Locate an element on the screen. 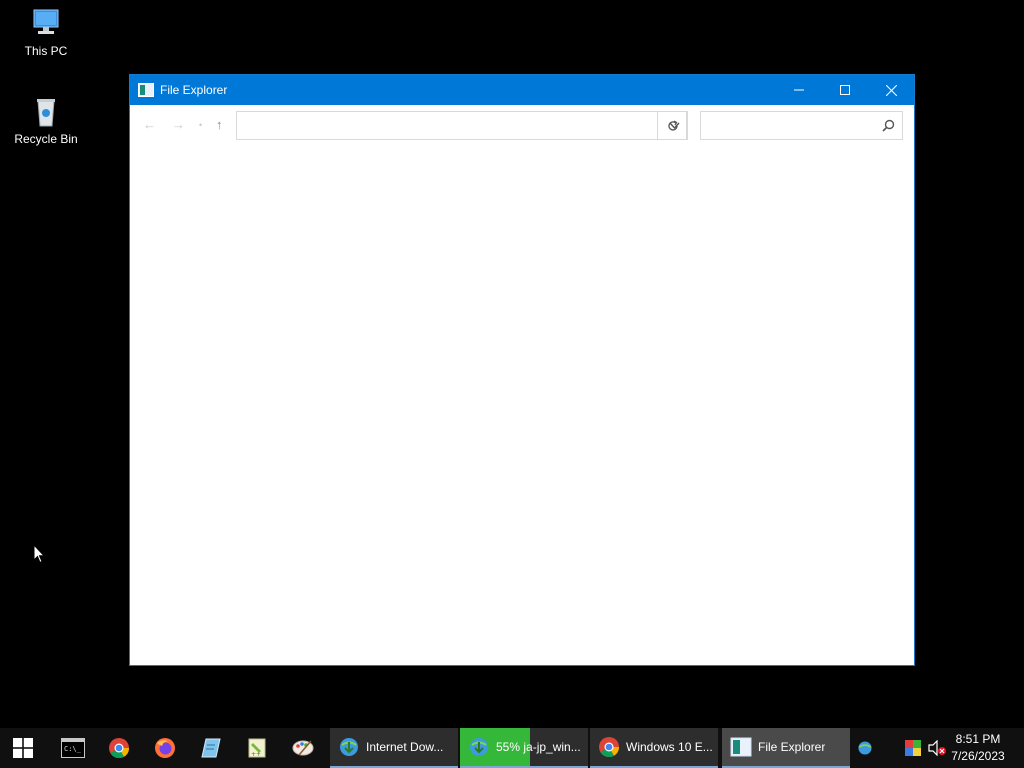  search-box is located at coordinates (801, 125).